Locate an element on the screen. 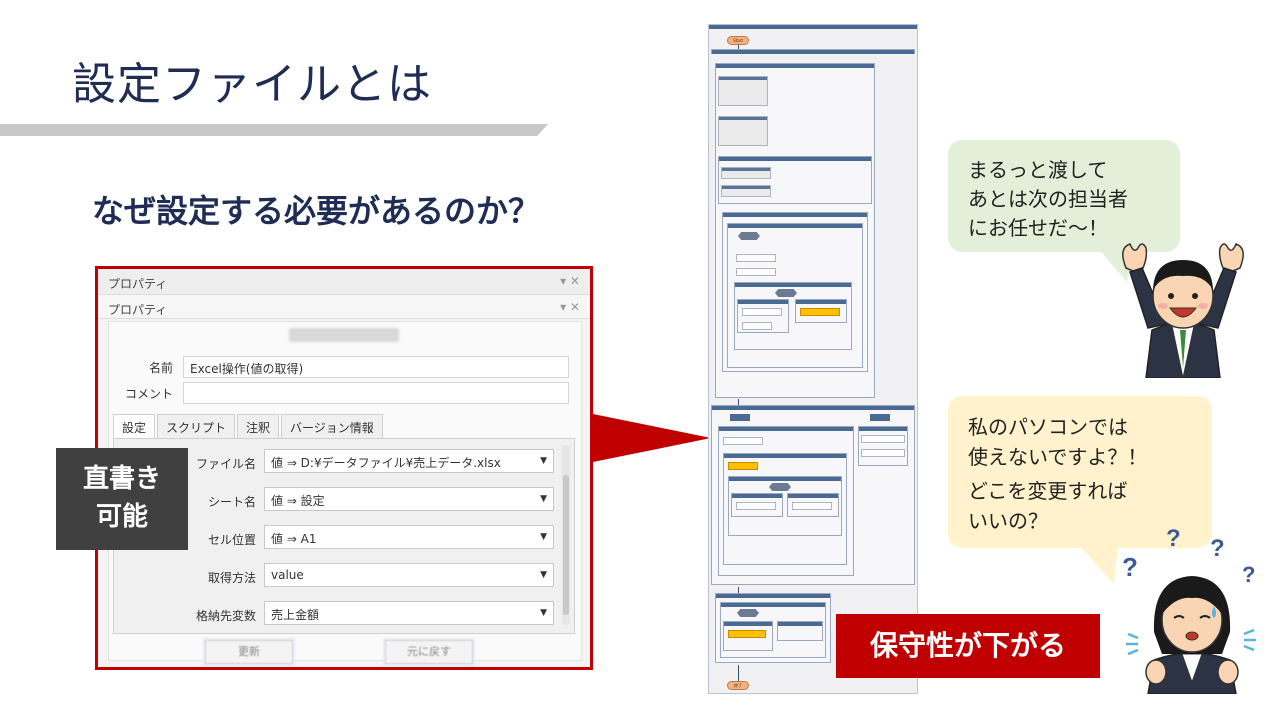 This screenshot has height=720, width=1280. bubble-line: 使えないですよ？！ is located at coordinates (1058, 457).